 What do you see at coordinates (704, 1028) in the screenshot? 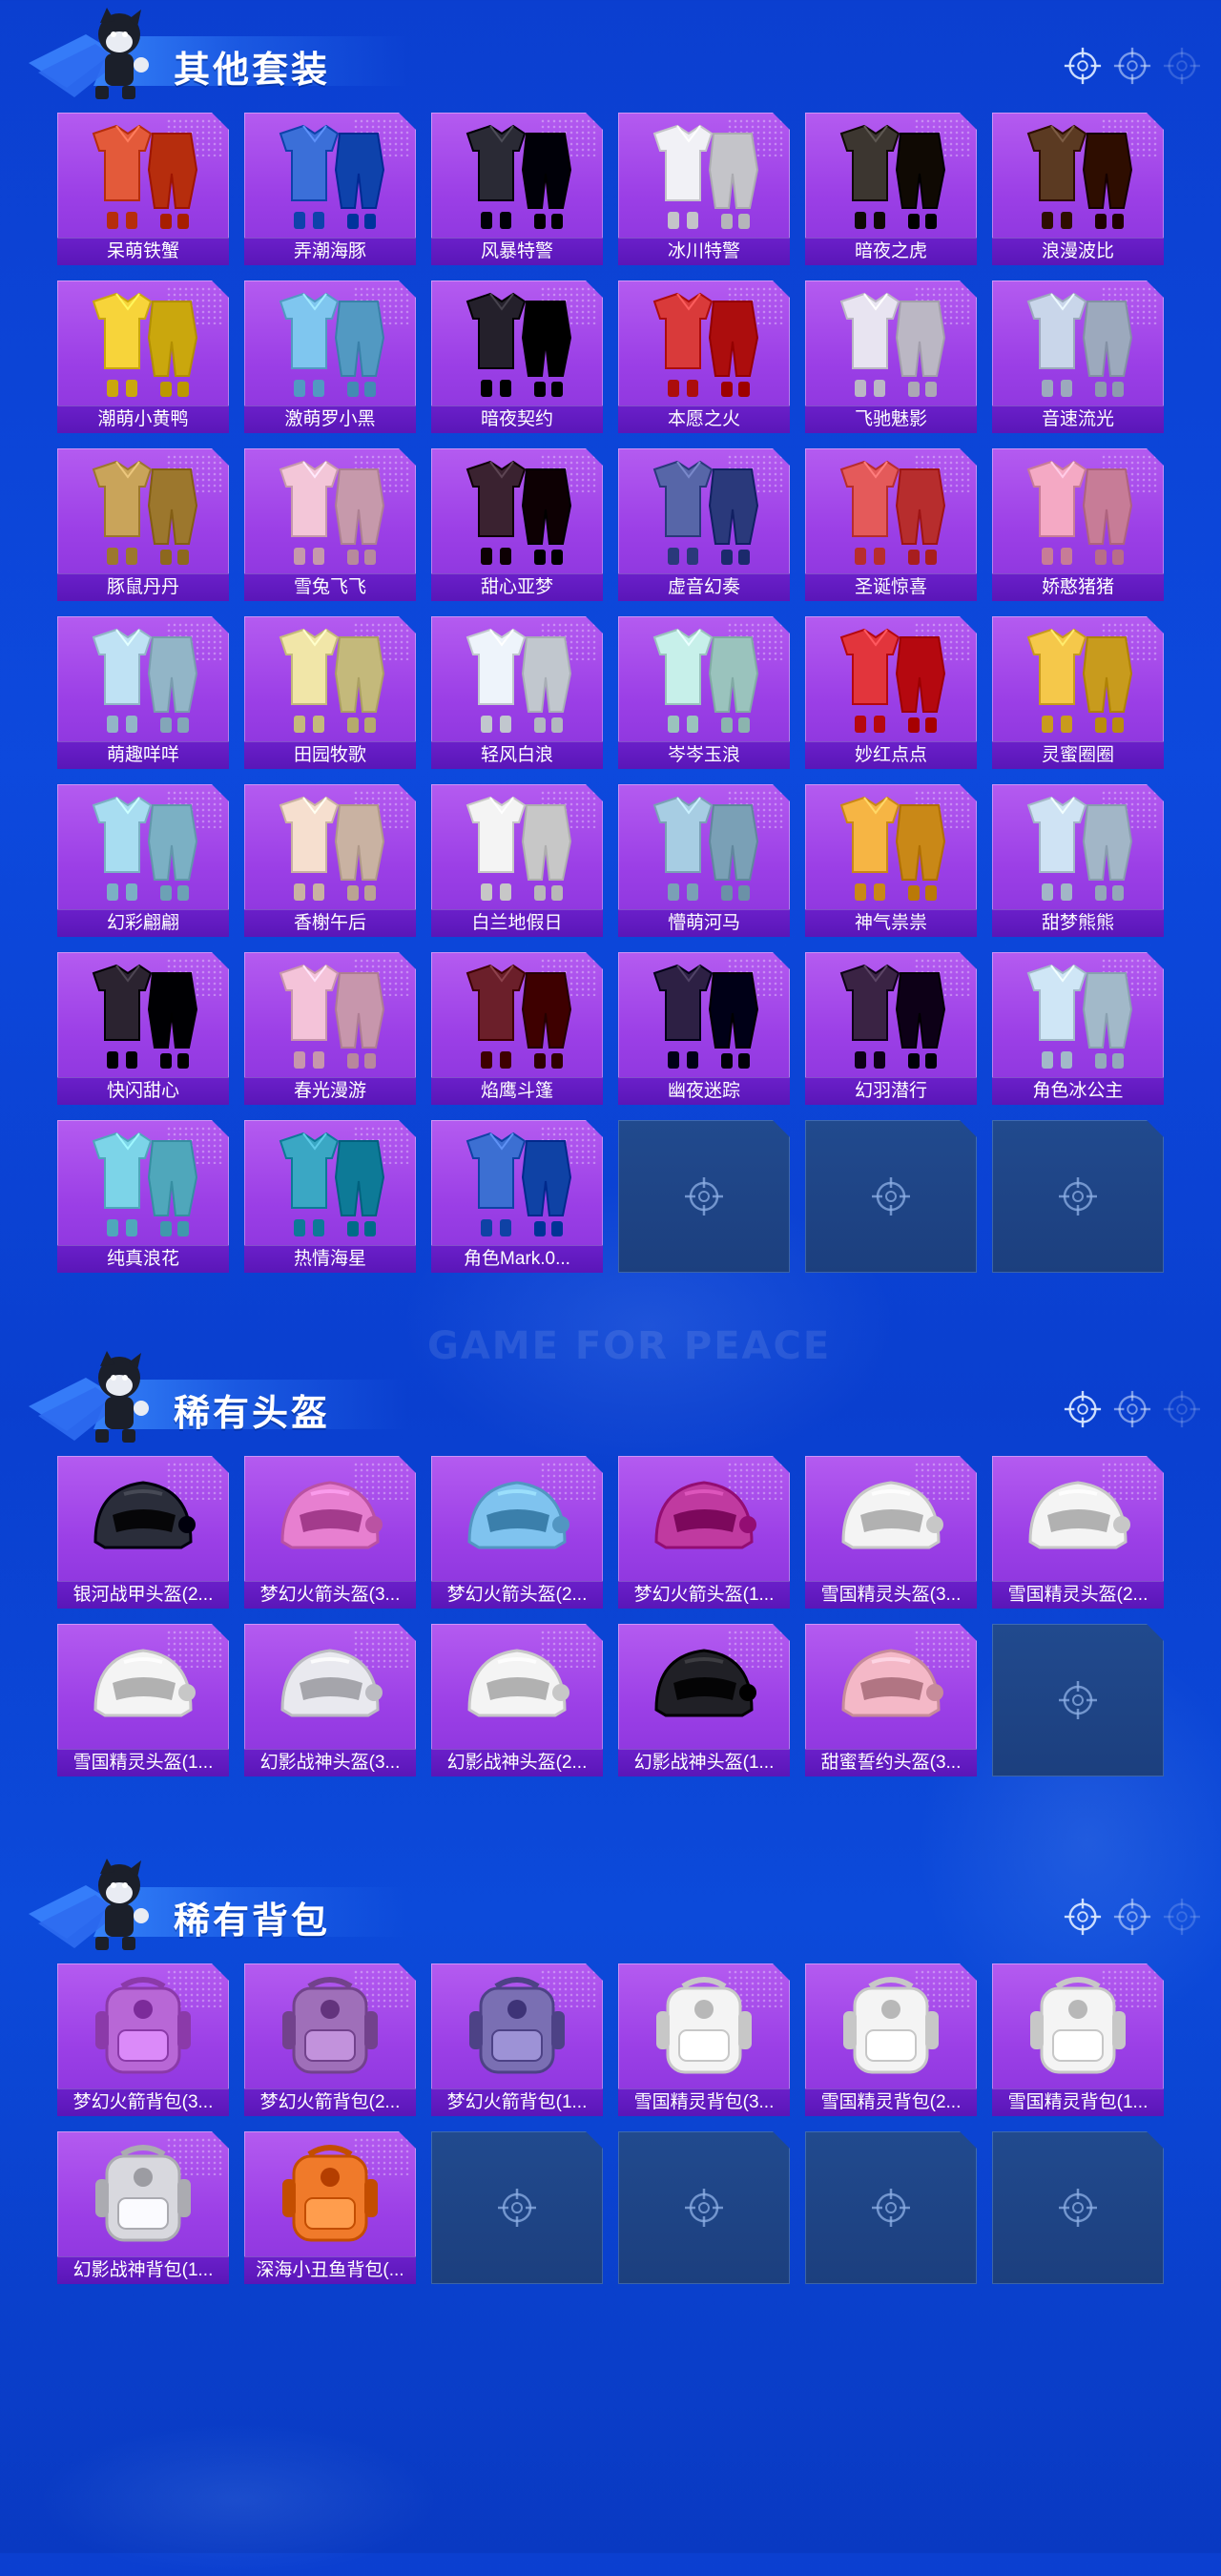
I see `item-card: 幽夜迷踪` at bounding box center [704, 1028].